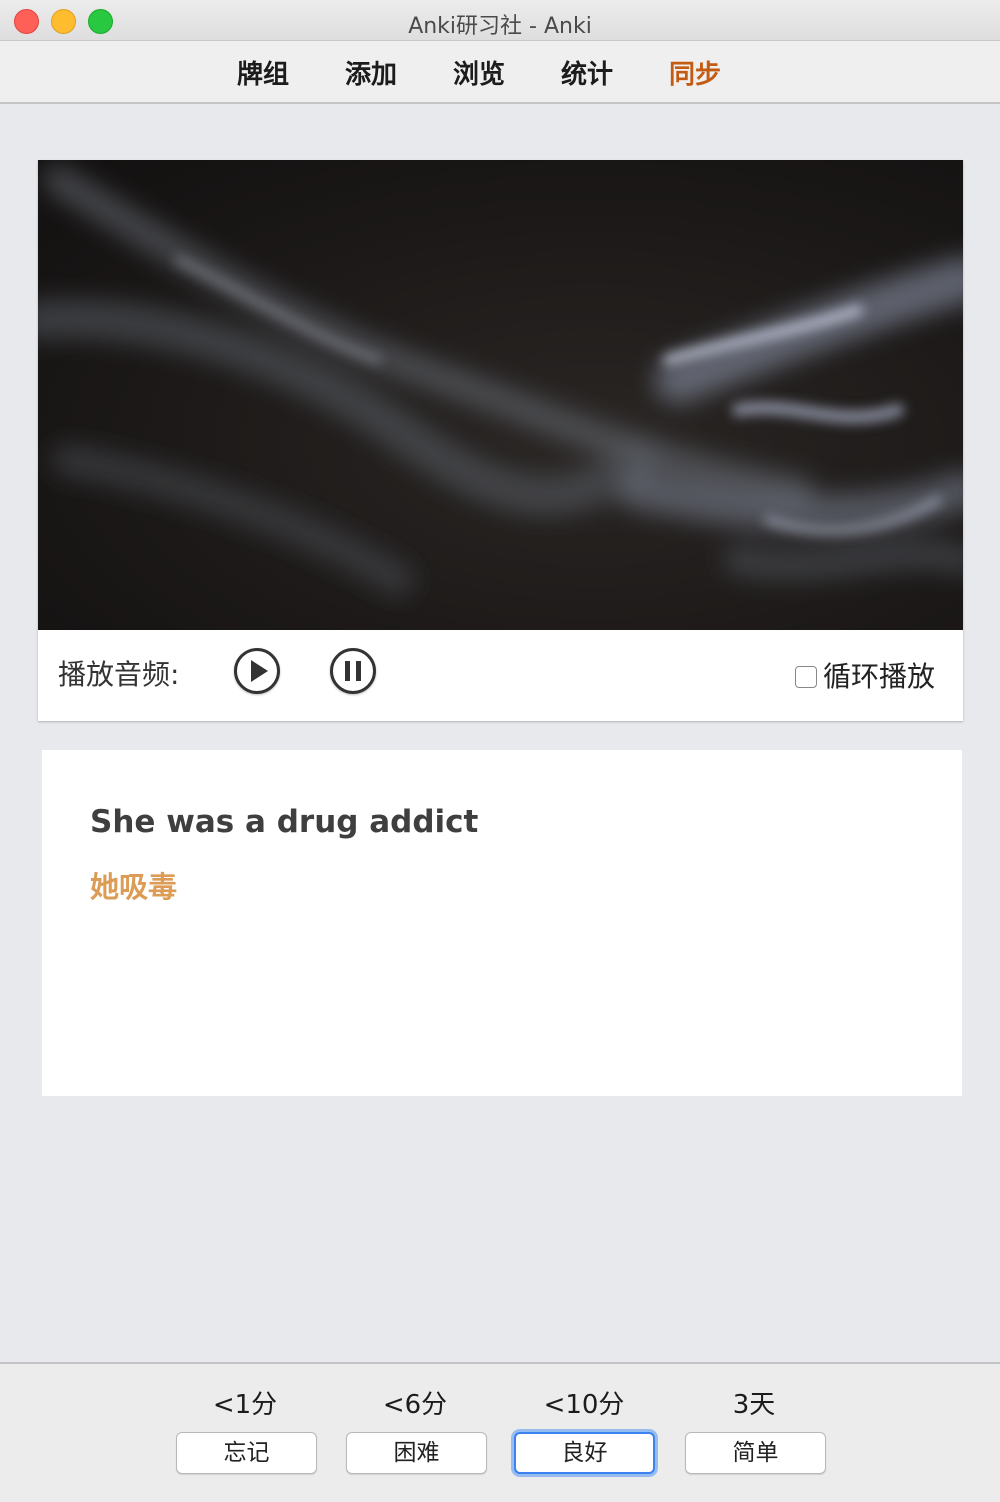 Image resolution: width=1000 pixels, height=1502 pixels. Describe the element at coordinates (134, 887) in the screenshot. I see `chinese-translation: 她吸毒` at that location.